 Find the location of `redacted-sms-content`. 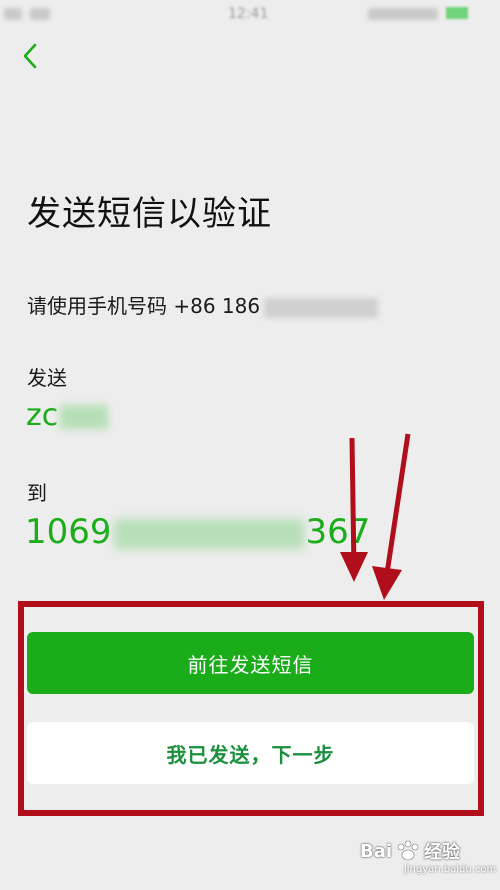

redacted-sms-content is located at coordinates (84, 416).